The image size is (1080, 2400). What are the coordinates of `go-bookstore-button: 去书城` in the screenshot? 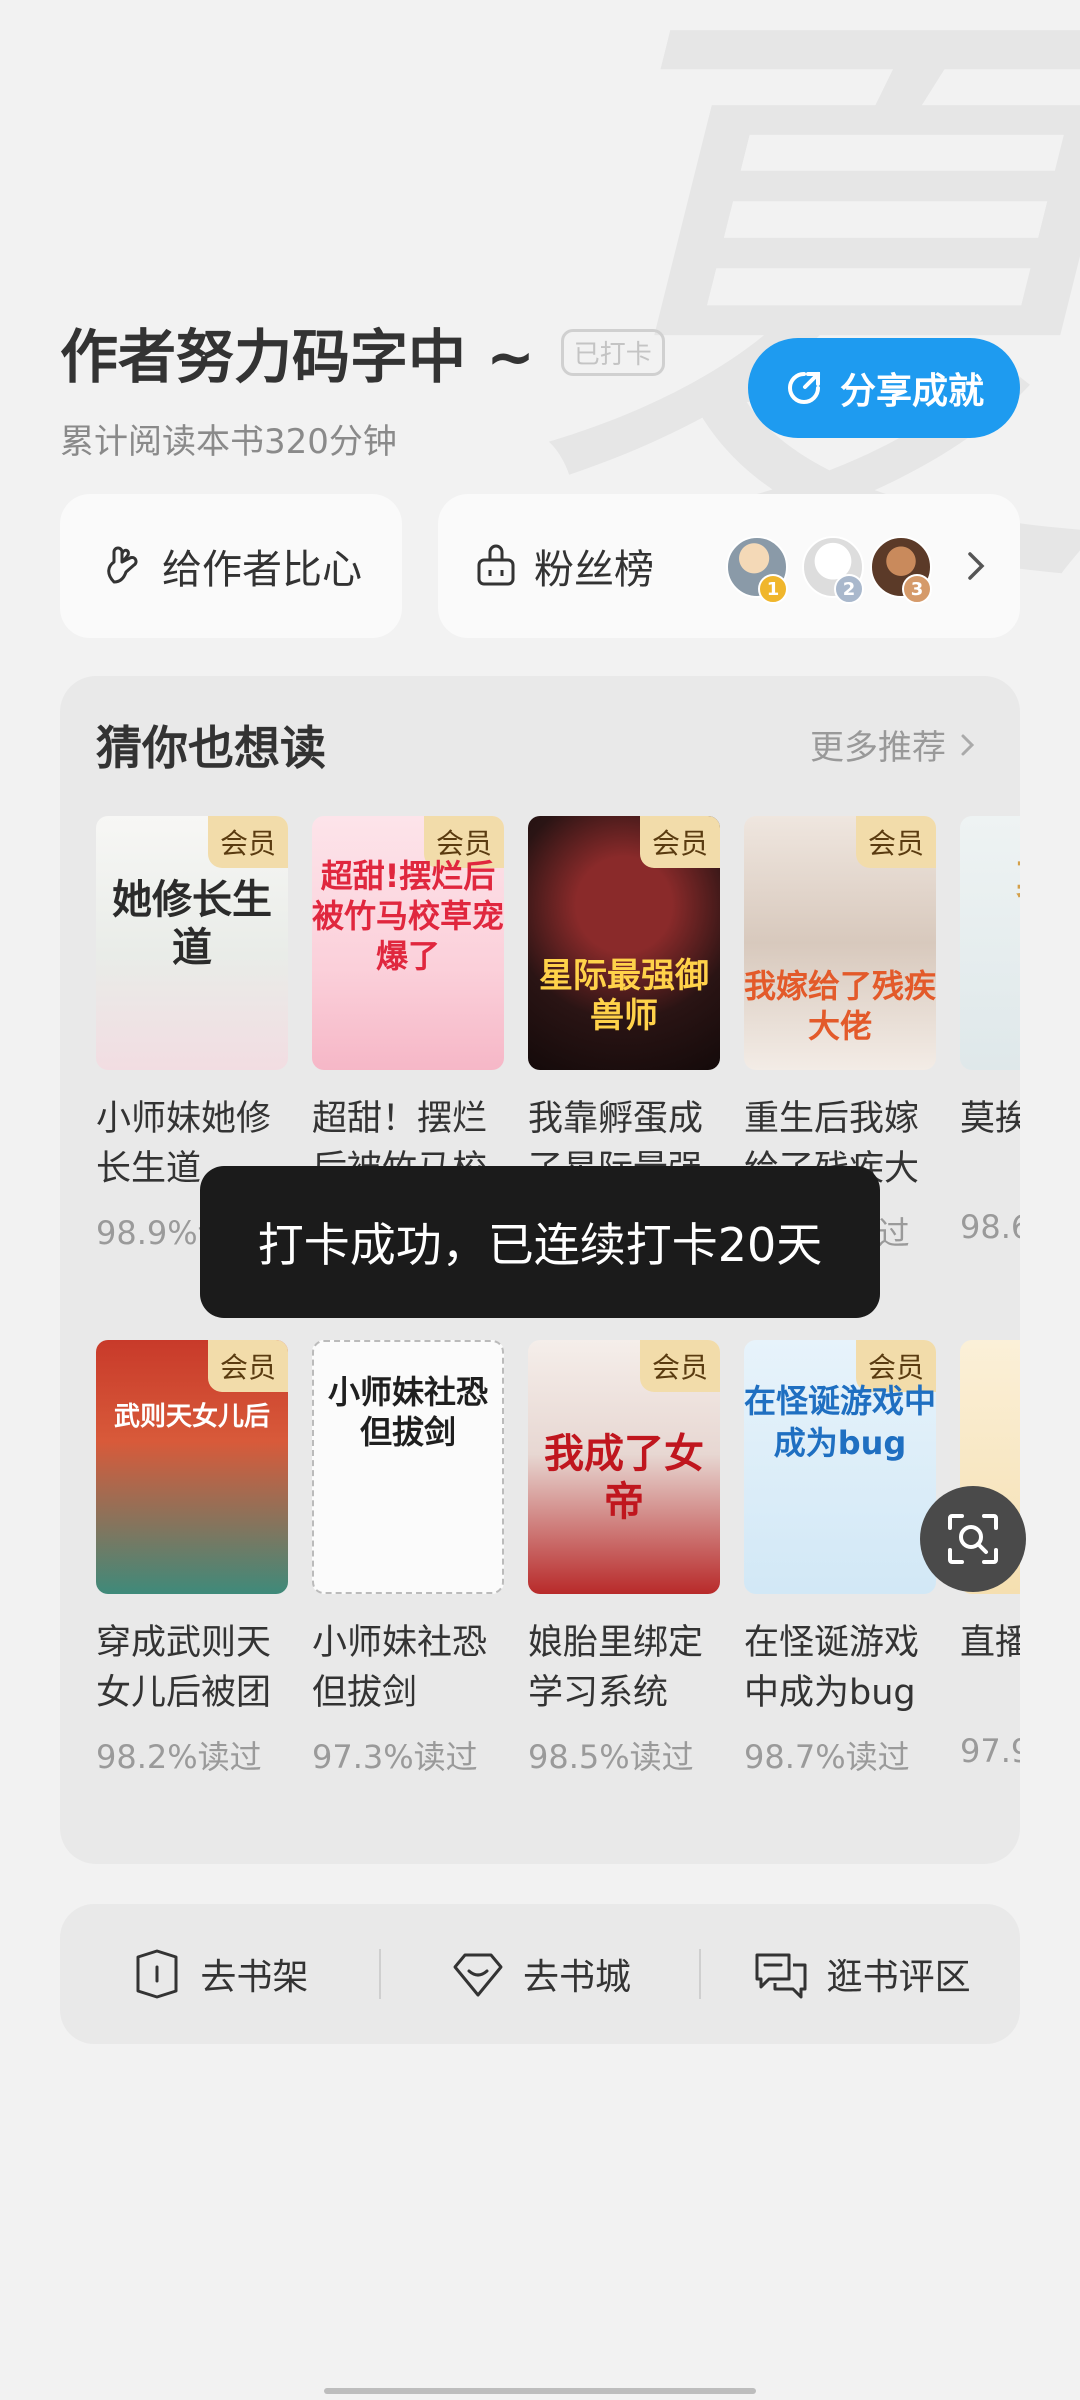 It's located at (540, 1974).